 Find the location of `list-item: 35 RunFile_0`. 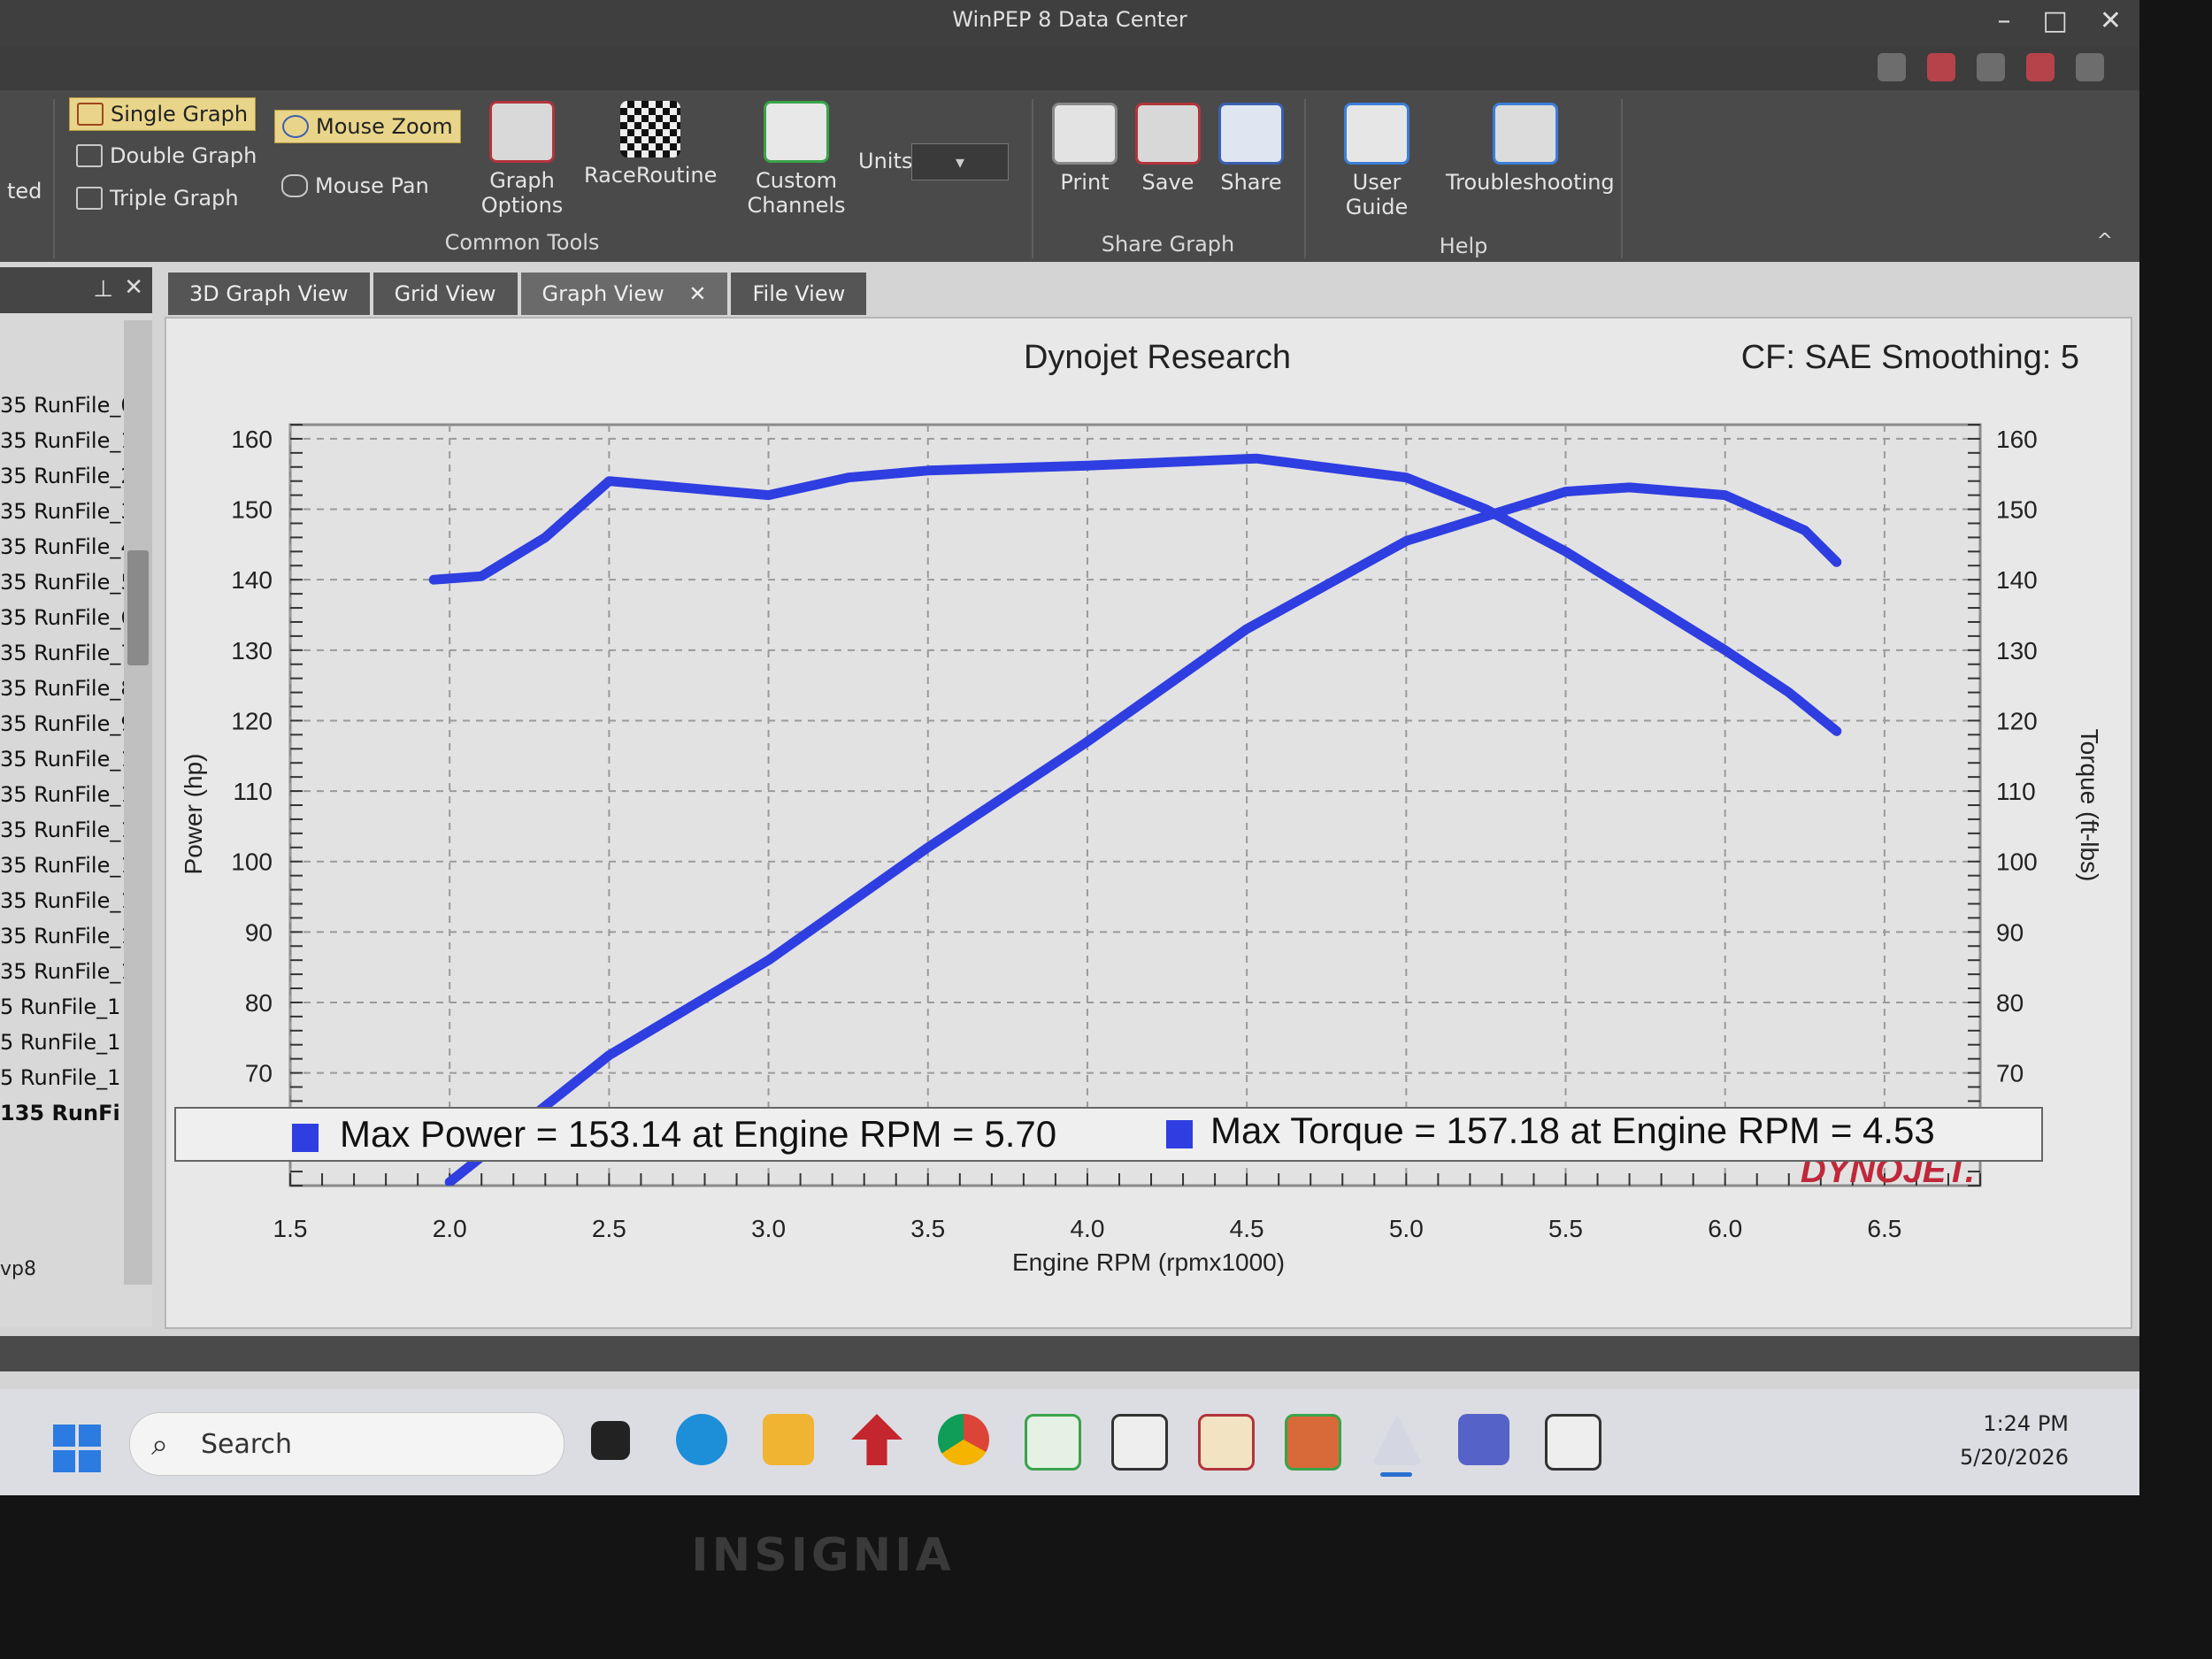

list-item: 35 RunFile_0 is located at coordinates (62, 411).